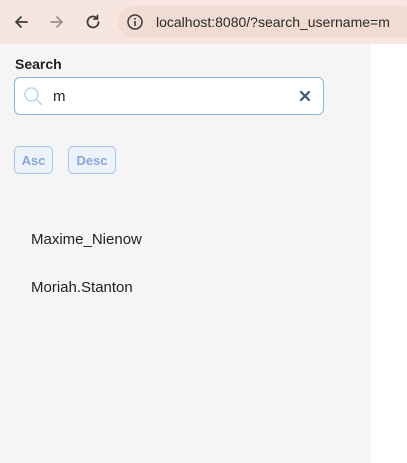 This screenshot has width=407, height=463. I want to click on browser-toolbar: localhost:8080/?search_username=m, so click(203, 22).